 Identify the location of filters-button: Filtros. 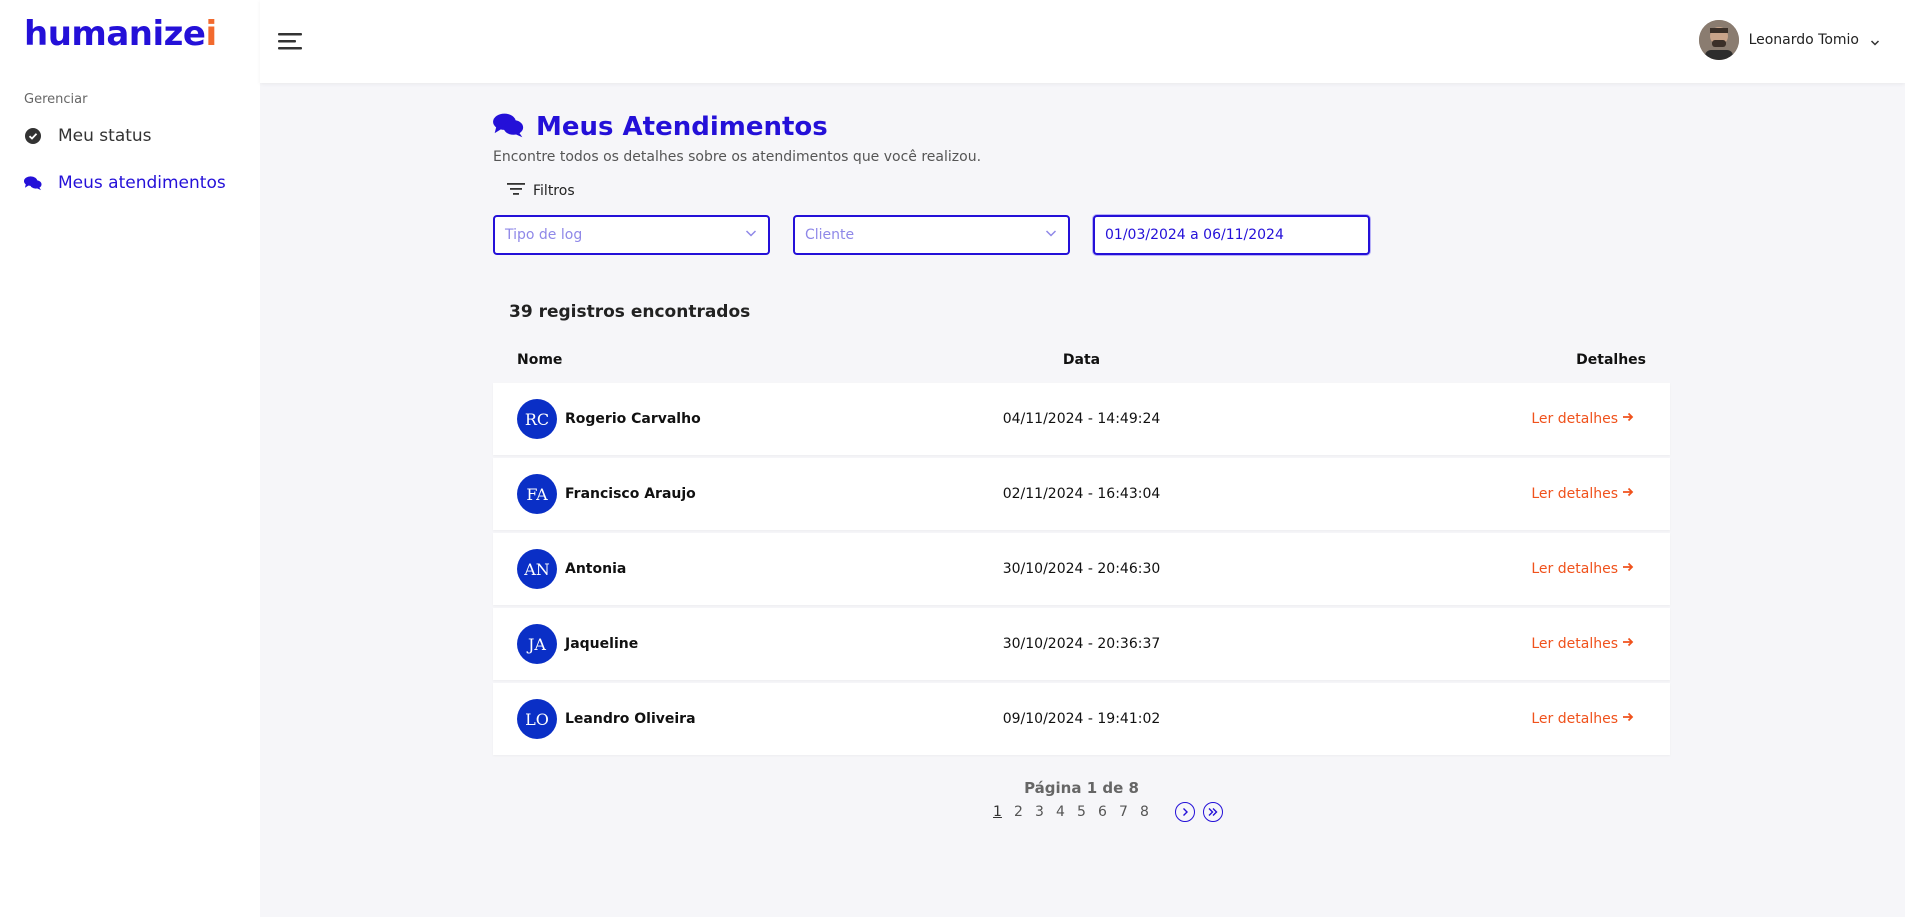
(541, 191).